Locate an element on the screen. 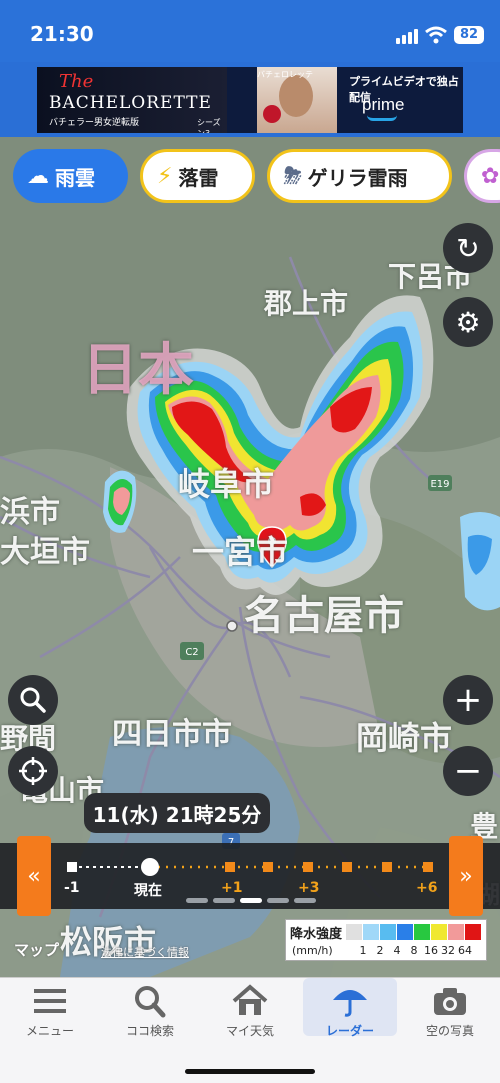  camera-icon is located at coordinates (450, 1001).